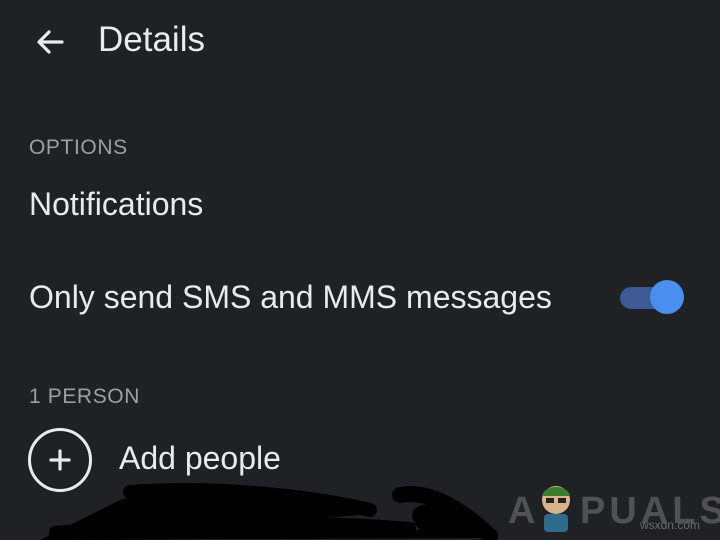  What do you see at coordinates (614, 508) in the screenshot?
I see `appuals-watermark: A PUALS wsxdn.com` at bounding box center [614, 508].